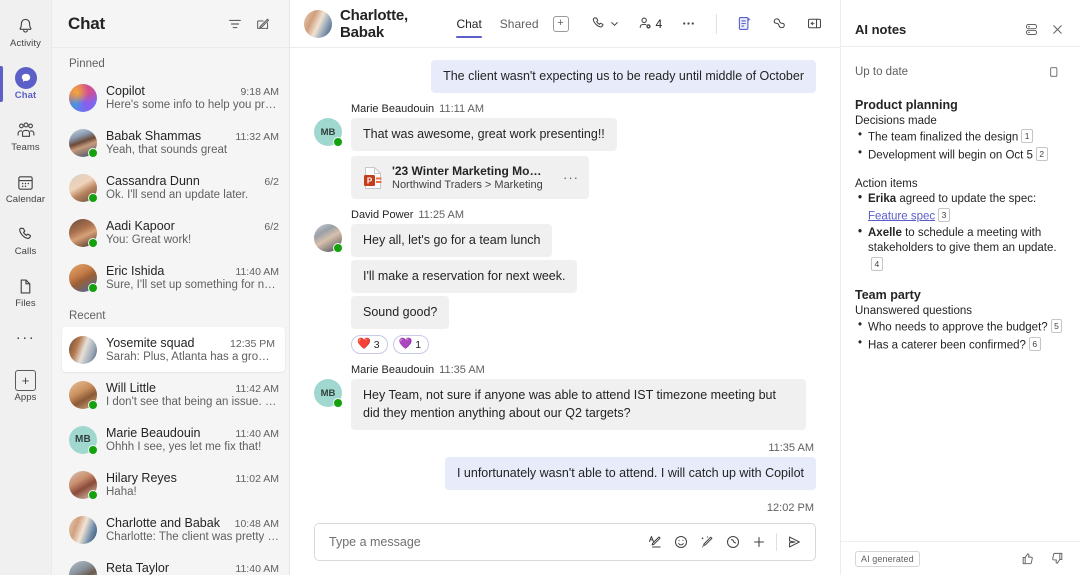 This screenshot has height=575, width=1080. I want to click on send-icon, so click(794, 542).